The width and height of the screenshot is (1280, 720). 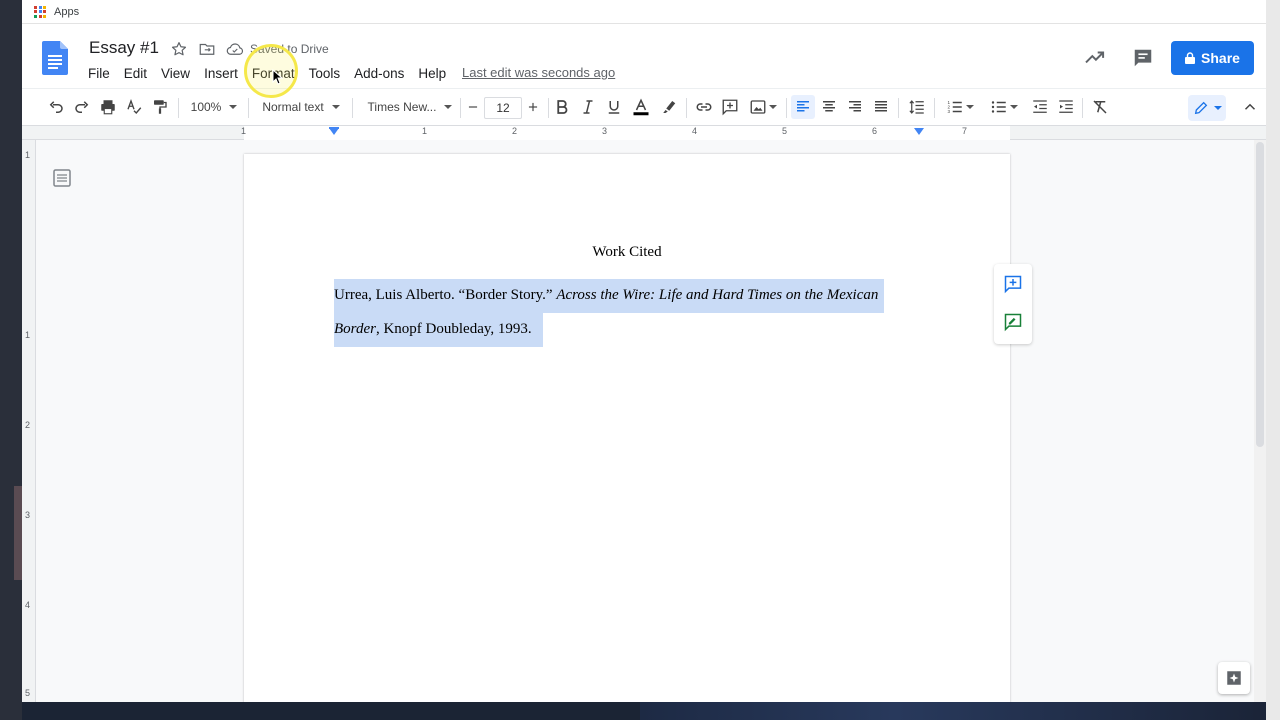 What do you see at coordinates (108, 107) in the screenshot?
I see `print-button` at bounding box center [108, 107].